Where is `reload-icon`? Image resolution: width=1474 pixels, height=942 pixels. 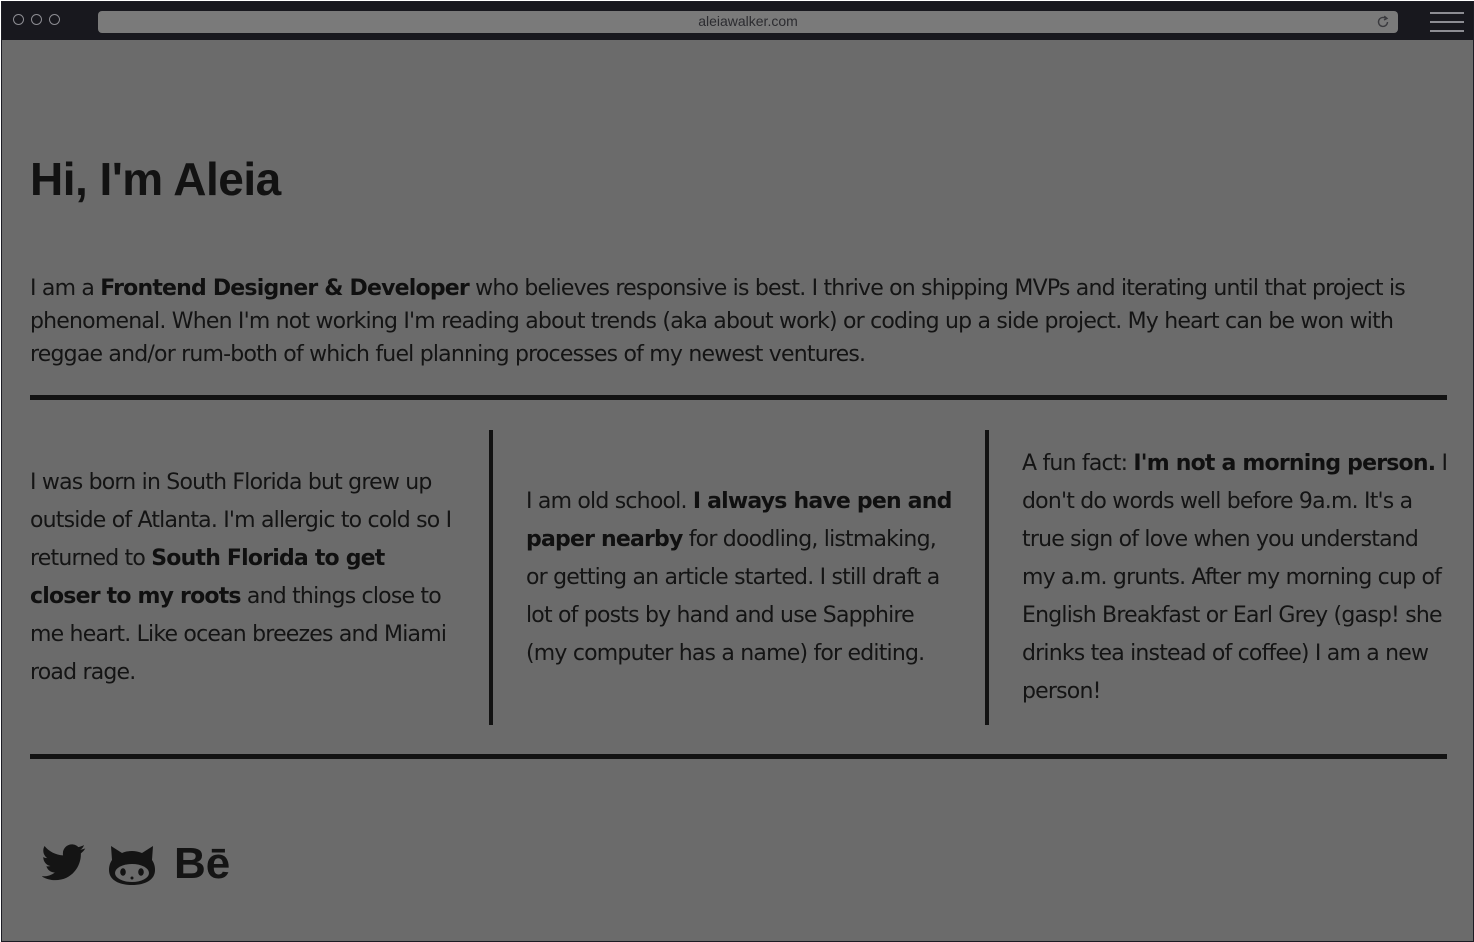 reload-icon is located at coordinates (1383, 22).